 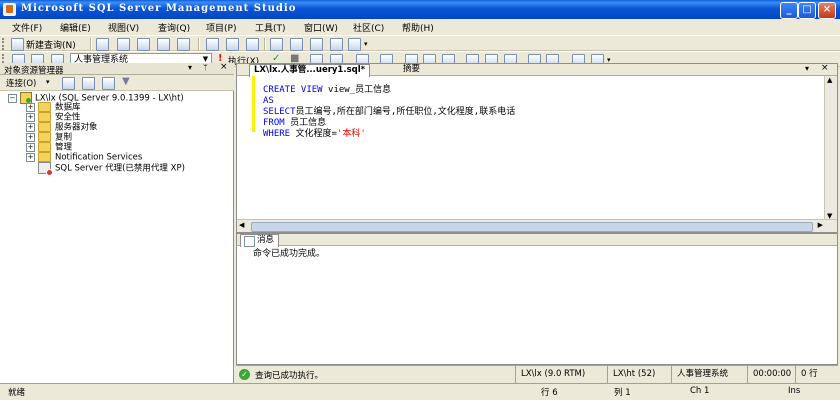 I want to click on maximize-button: □, so click(x=807, y=10).